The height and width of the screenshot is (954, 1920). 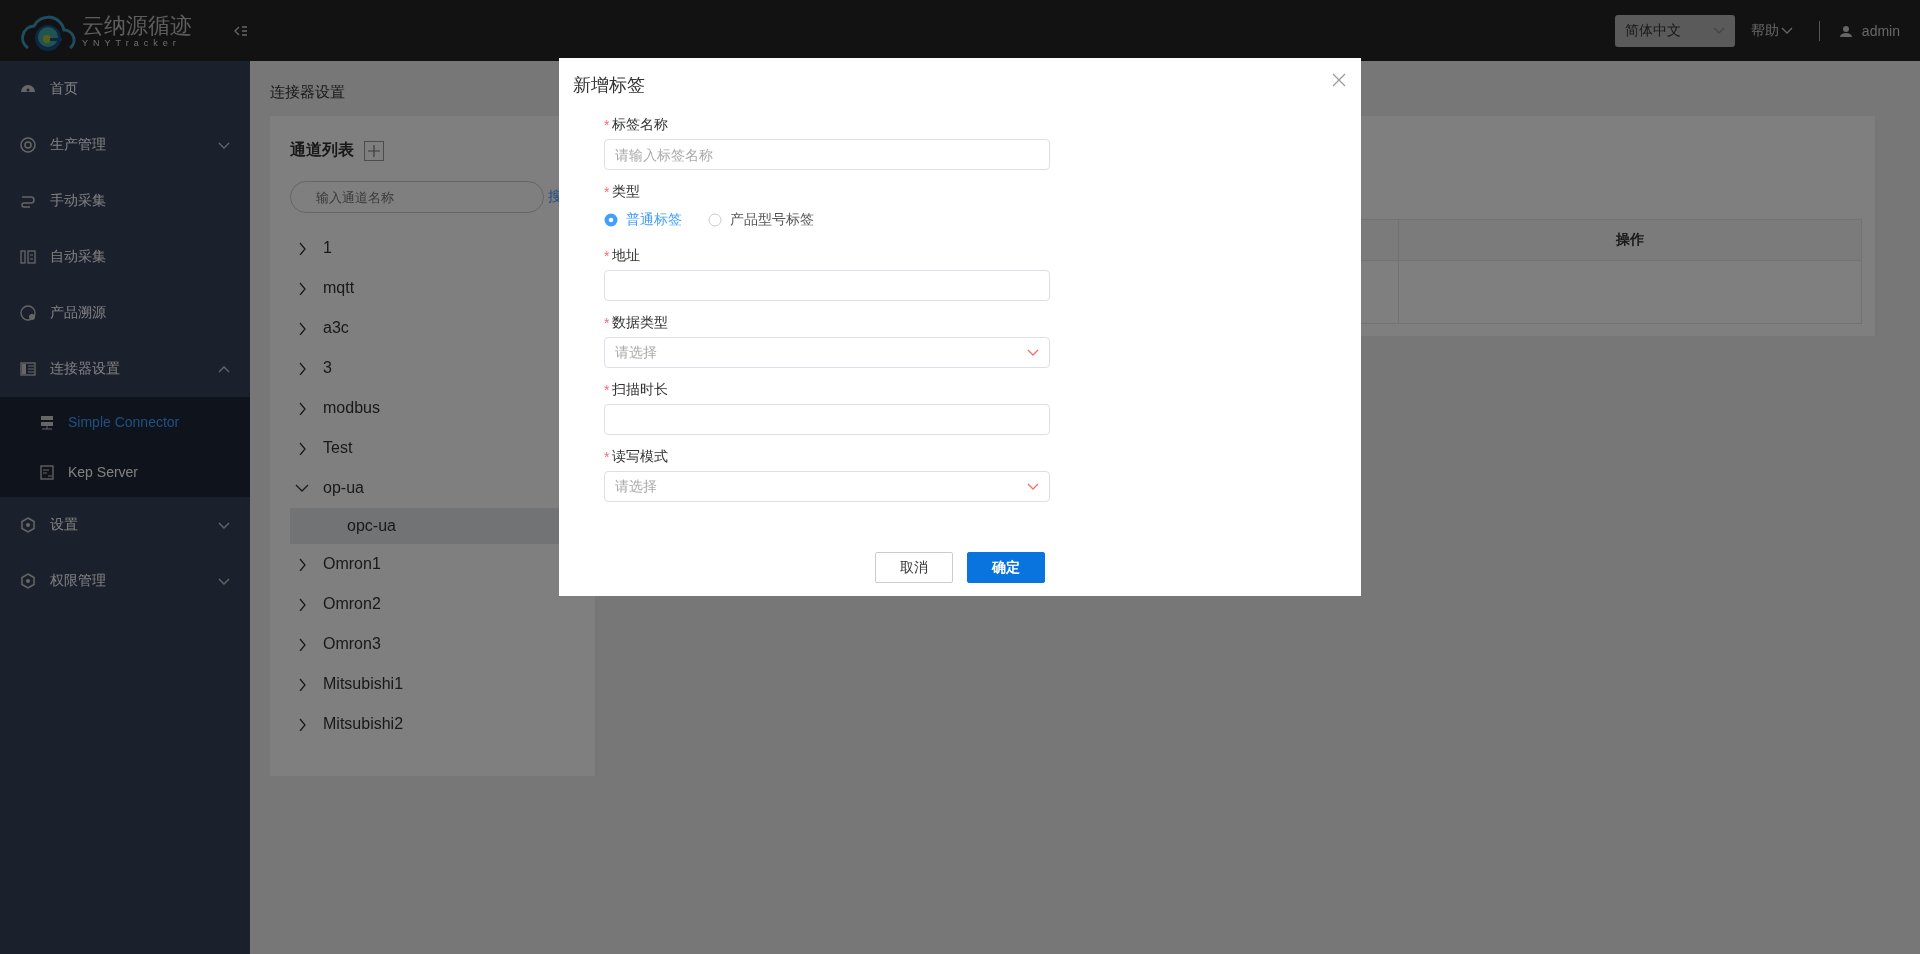 What do you see at coordinates (132, 42) in the screenshot?
I see `logo-subtitle: YNYTracker` at bounding box center [132, 42].